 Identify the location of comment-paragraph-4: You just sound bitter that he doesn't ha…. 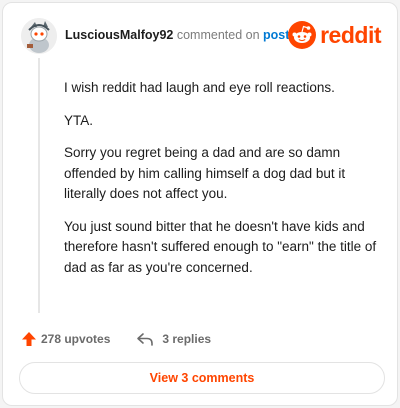
(220, 246).